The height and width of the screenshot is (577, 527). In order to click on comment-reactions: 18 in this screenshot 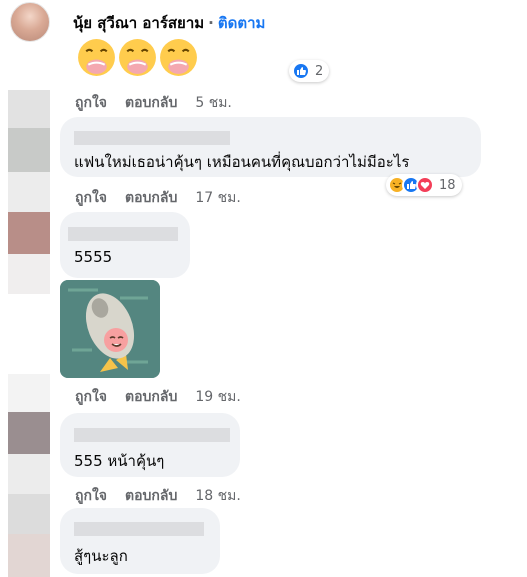, I will do `click(424, 185)`.